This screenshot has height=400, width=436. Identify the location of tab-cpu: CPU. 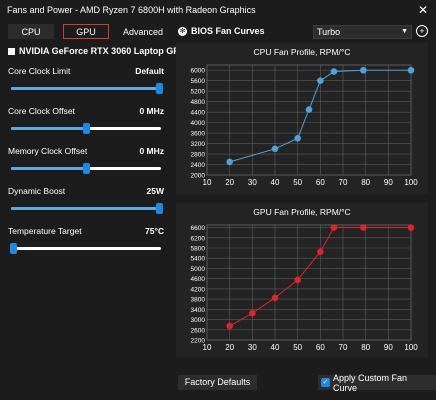
(31, 31).